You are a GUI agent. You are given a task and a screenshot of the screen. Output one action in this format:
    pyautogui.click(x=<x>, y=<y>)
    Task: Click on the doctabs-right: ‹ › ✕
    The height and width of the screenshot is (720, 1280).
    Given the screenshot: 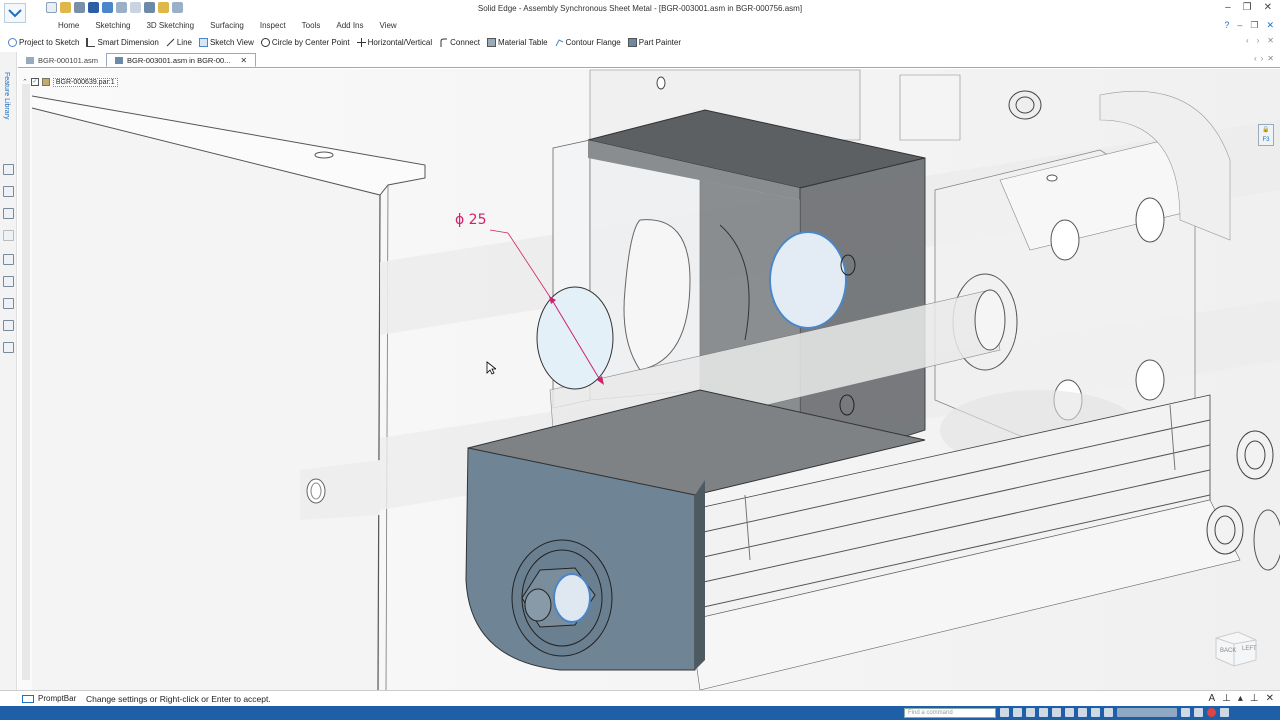 What is the action you would take?
    pyautogui.click(x=1264, y=58)
    